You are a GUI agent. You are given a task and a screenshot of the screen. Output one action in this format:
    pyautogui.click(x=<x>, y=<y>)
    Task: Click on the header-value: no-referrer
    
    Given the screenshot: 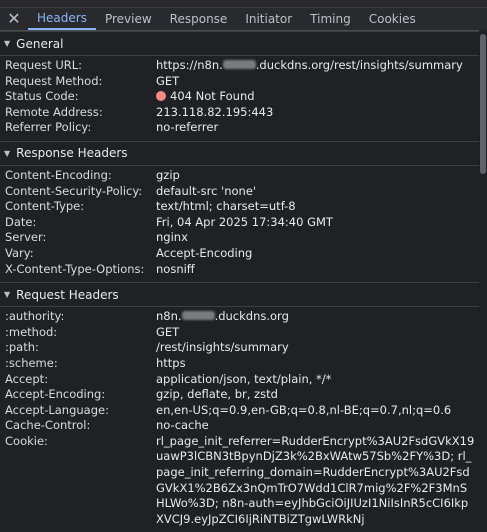 What is the action you would take?
    pyautogui.click(x=187, y=127)
    